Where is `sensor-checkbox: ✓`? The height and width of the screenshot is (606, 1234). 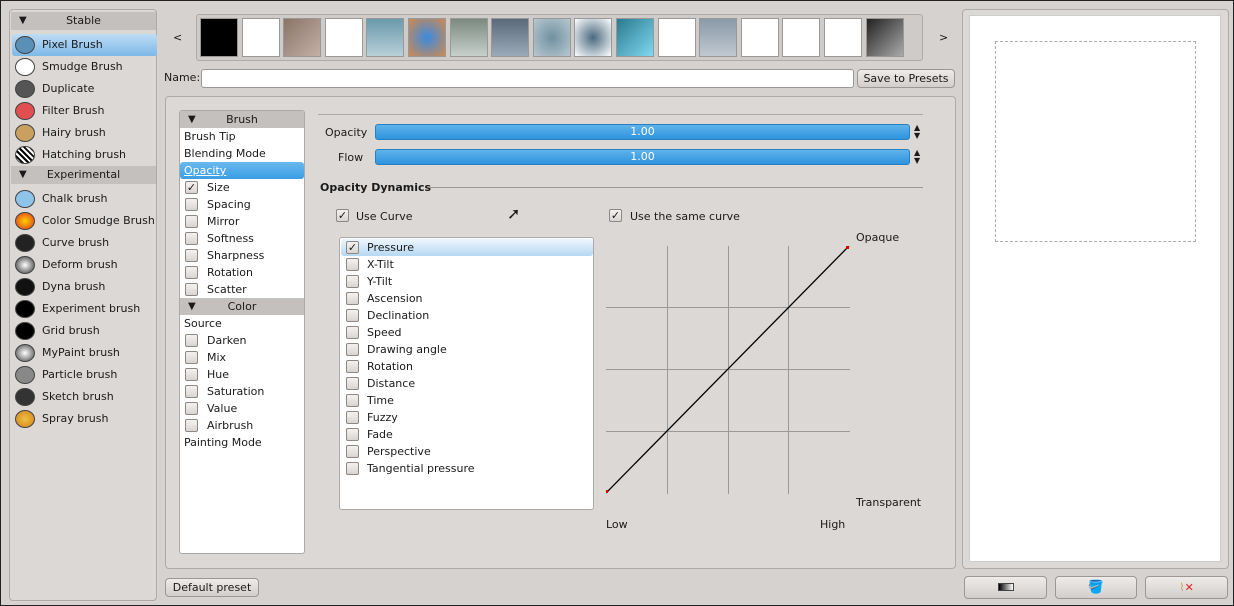
sensor-checkbox: ✓ is located at coordinates (352, 247).